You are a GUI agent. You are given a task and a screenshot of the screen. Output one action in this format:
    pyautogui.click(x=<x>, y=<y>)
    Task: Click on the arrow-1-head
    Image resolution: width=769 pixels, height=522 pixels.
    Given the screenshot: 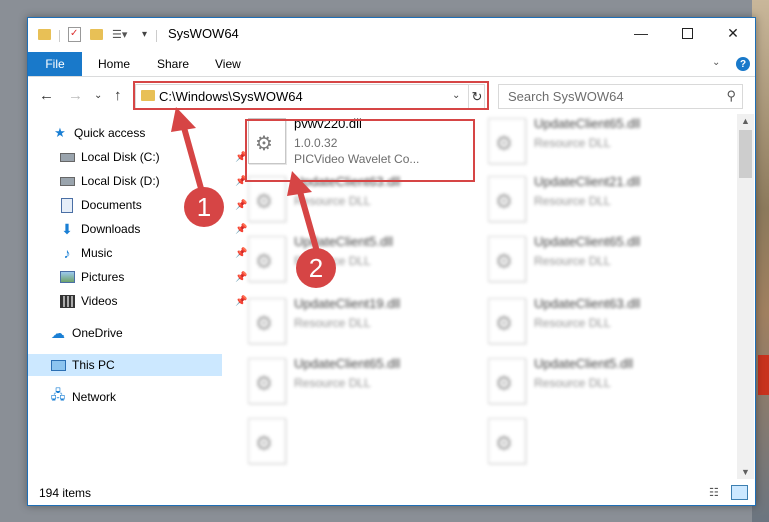 What is the action you would take?
    pyautogui.click(x=183, y=119)
    